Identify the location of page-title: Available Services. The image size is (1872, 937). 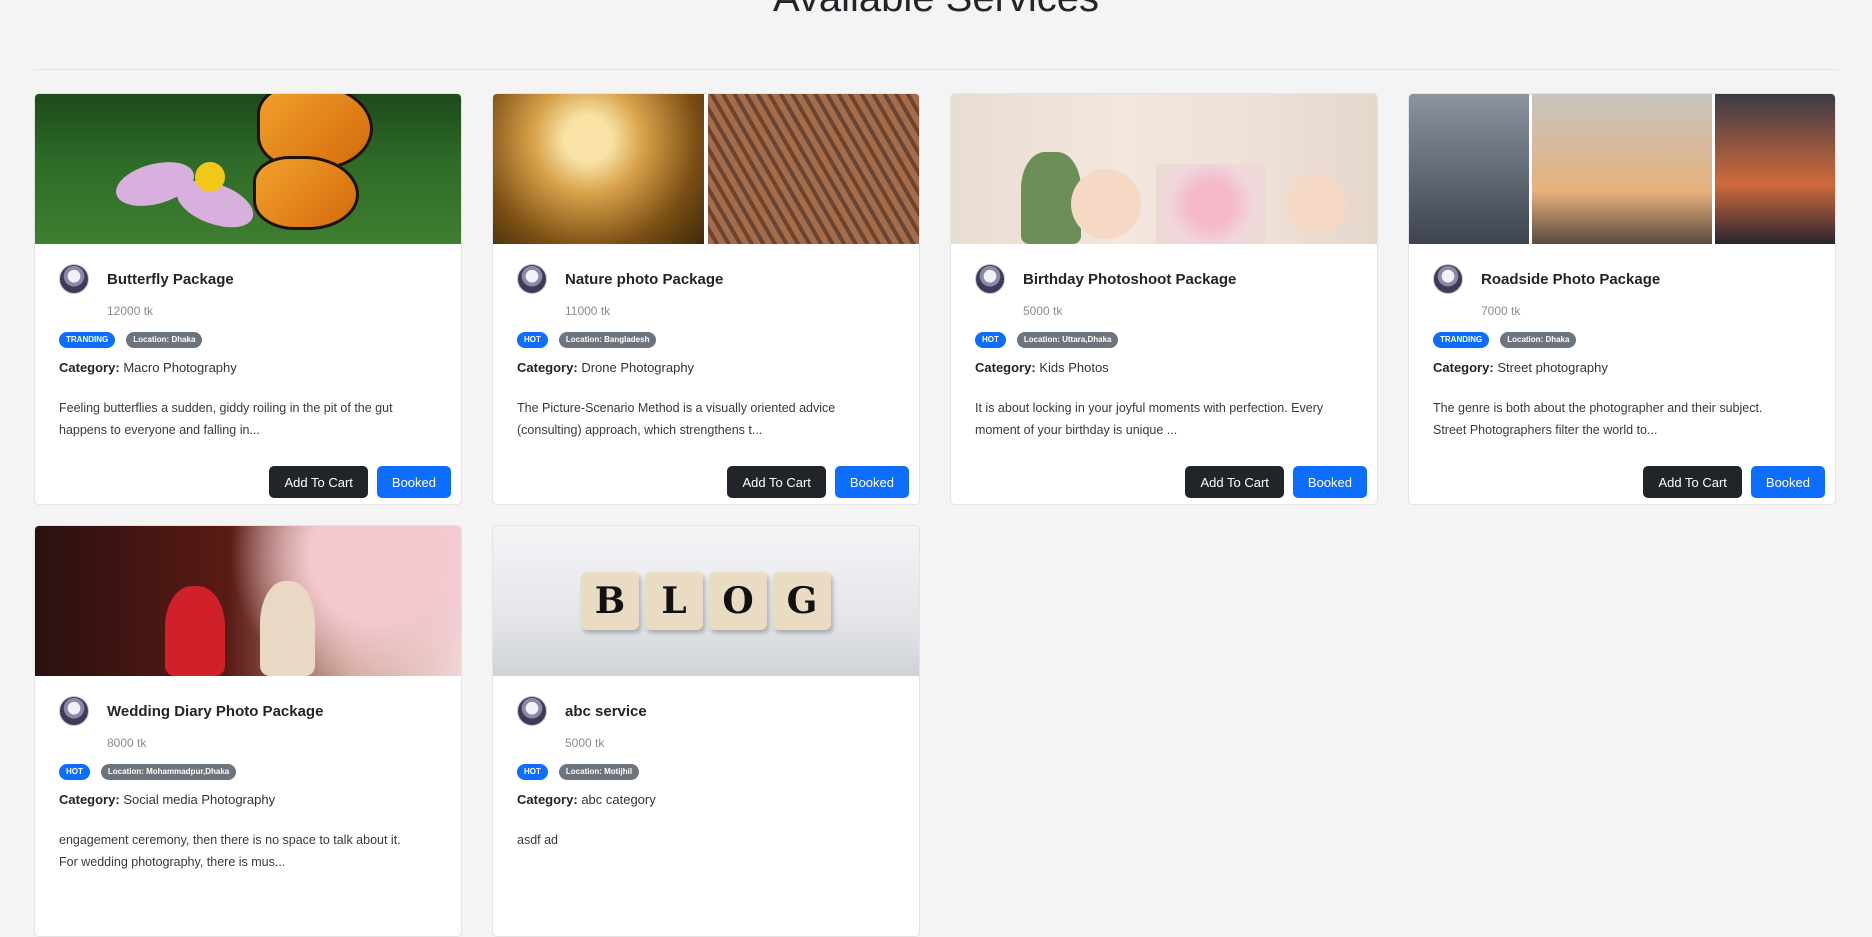
(936, 9).